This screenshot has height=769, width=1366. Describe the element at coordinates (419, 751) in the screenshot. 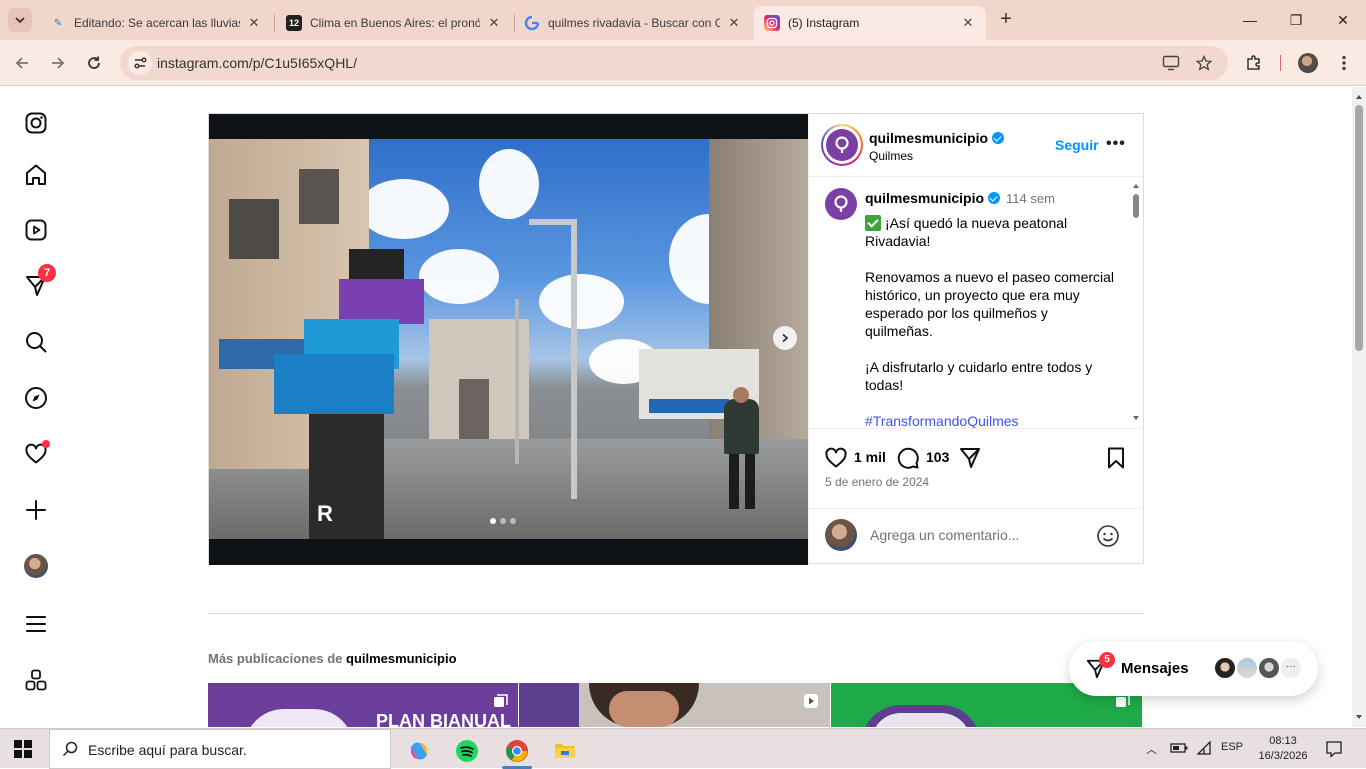

I see `copilot-app-icon` at that location.